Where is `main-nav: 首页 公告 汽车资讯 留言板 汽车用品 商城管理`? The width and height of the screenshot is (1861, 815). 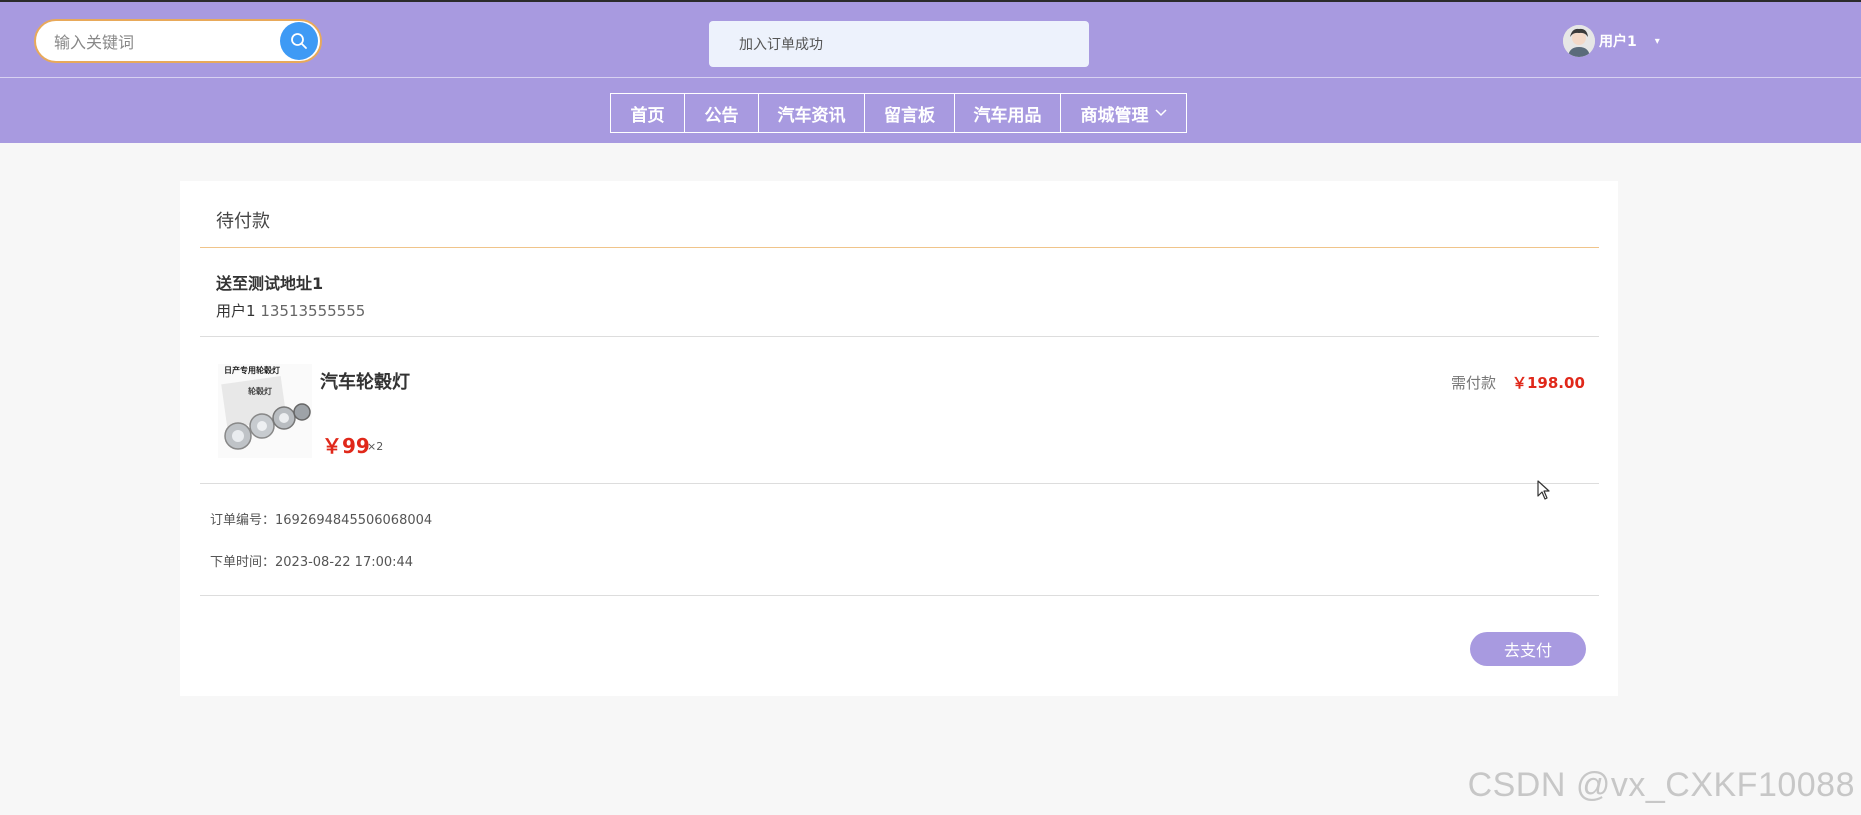 main-nav: 首页 公告 汽车资讯 留言板 汽车用品 商城管理 is located at coordinates (898, 113).